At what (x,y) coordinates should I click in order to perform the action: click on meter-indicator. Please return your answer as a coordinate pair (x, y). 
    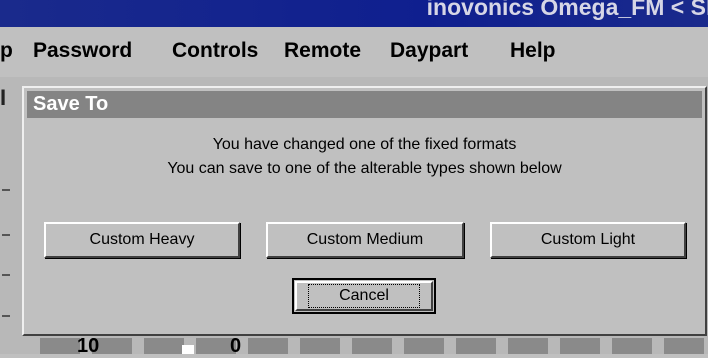
    Looking at the image, I should click on (188, 349).